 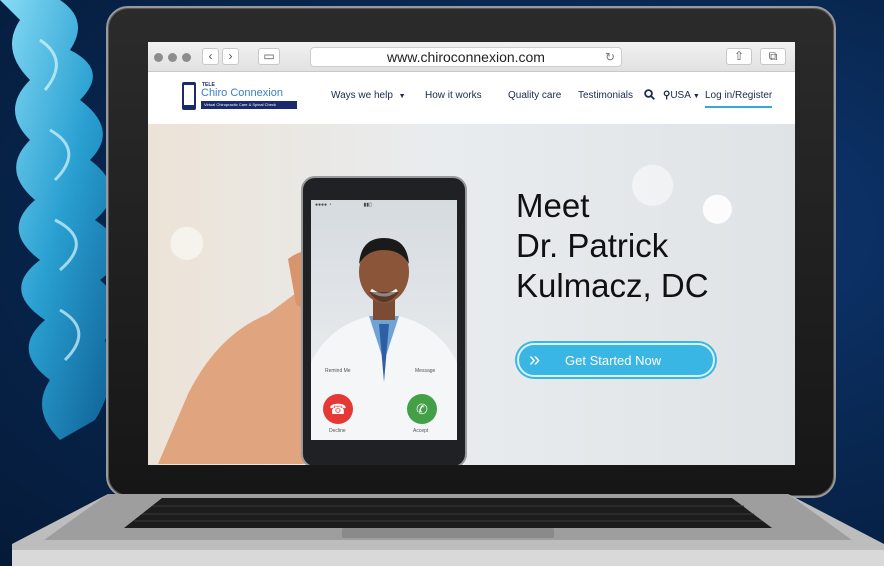 I want to click on laptop-keyboard-base, so click(x=448, y=530).